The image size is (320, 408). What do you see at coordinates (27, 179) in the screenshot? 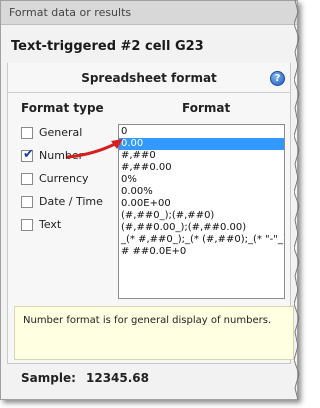
I see `currency-checkbox` at bounding box center [27, 179].